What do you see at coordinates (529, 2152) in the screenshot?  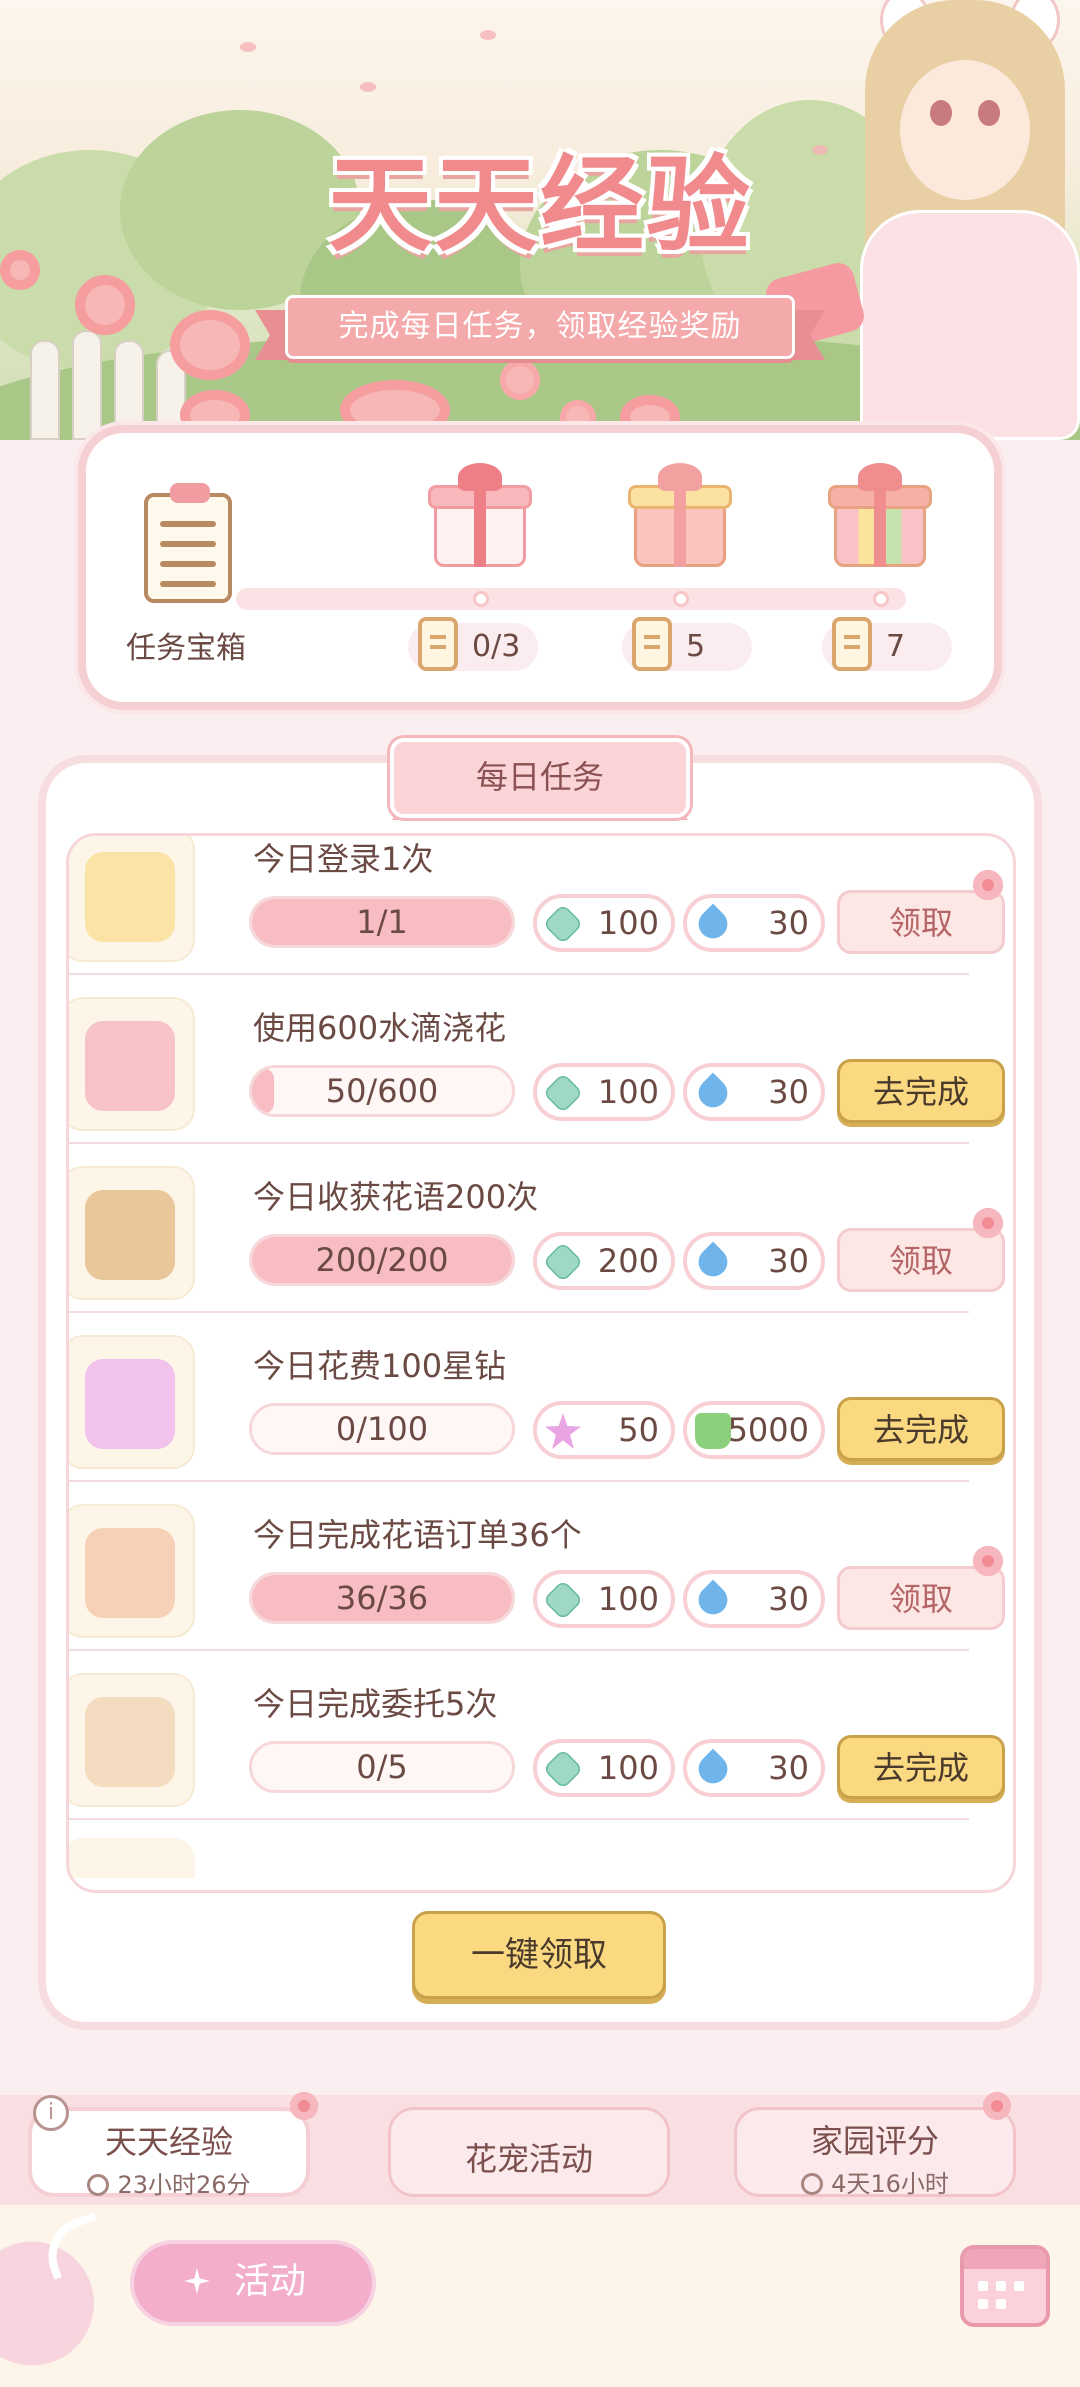 I see `tab-flower-pet-event: 花宠活动` at bounding box center [529, 2152].